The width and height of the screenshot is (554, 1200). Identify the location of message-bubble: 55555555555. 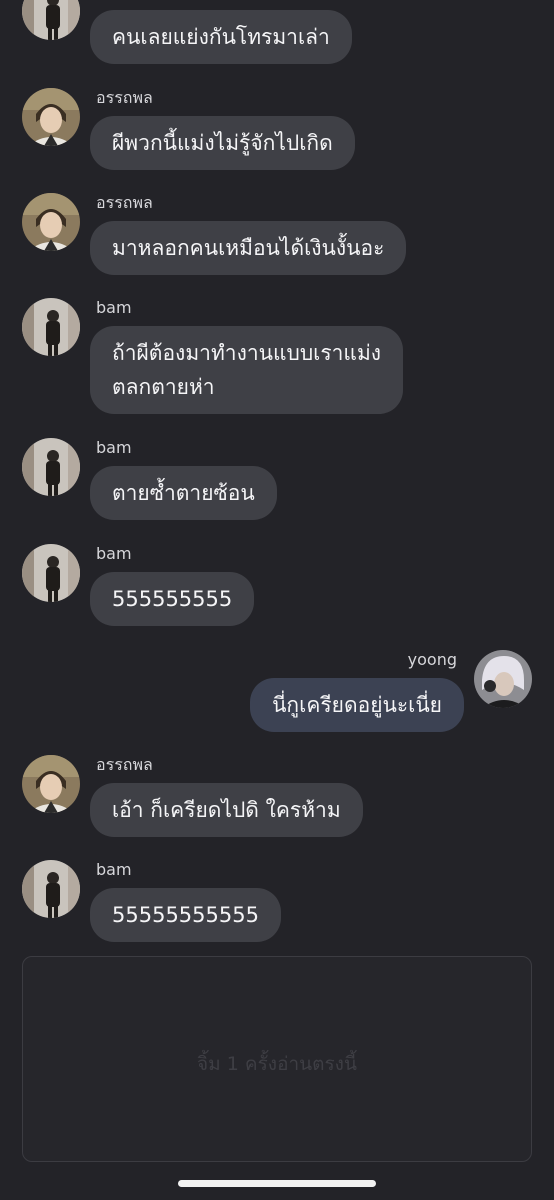
(185, 915).